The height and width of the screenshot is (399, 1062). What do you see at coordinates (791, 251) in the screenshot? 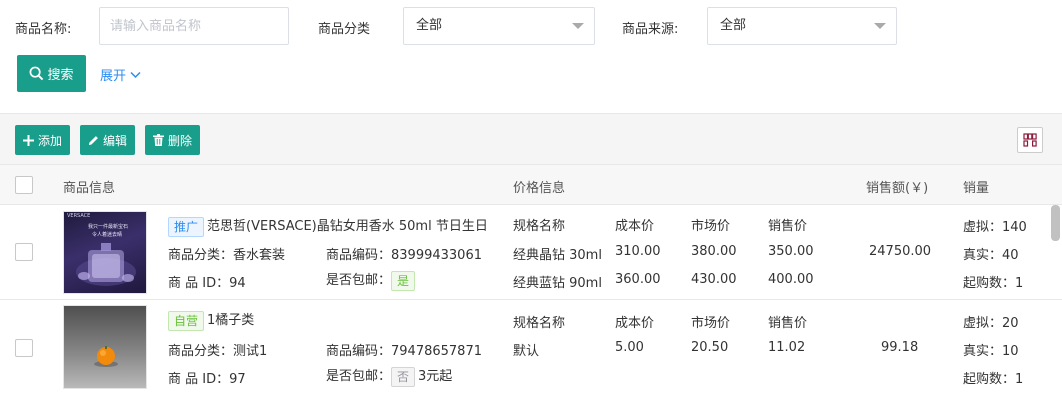
I see `sale-price: 350.00` at bounding box center [791, 251].